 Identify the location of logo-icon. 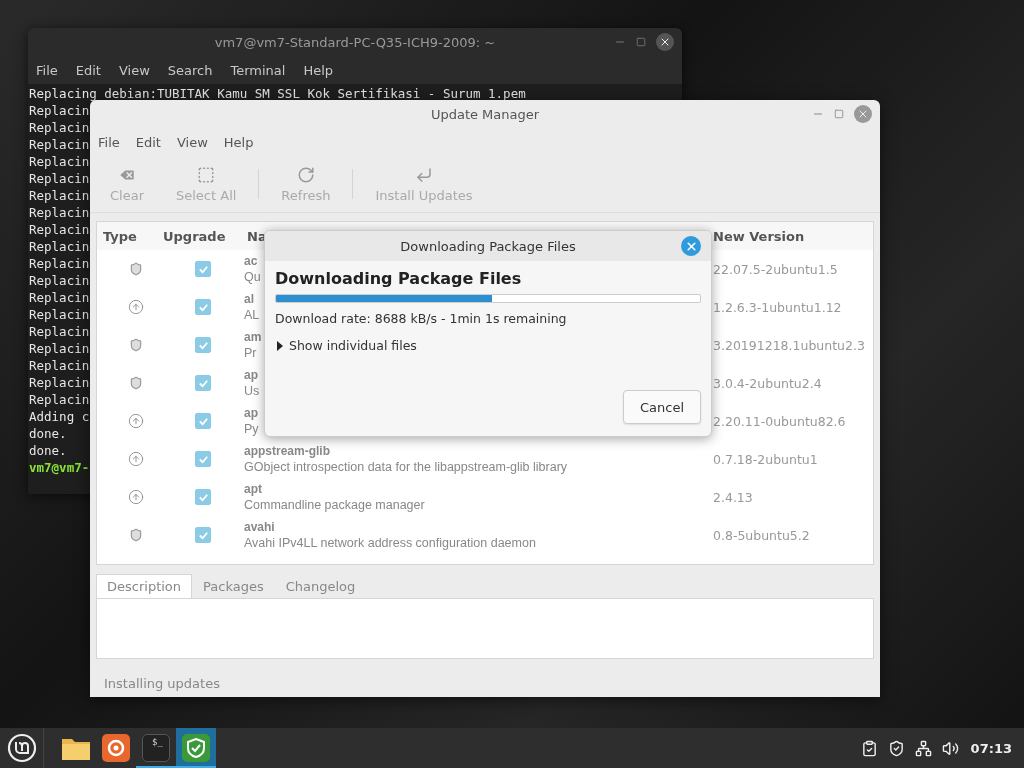
(21, 748).